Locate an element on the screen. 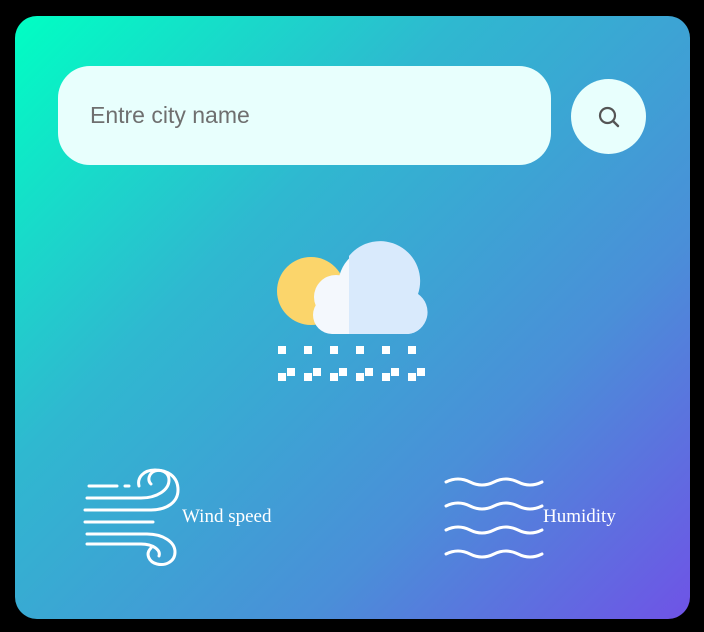 The image size is (704, 632). wind-icon is located at coordinates (131, 517).